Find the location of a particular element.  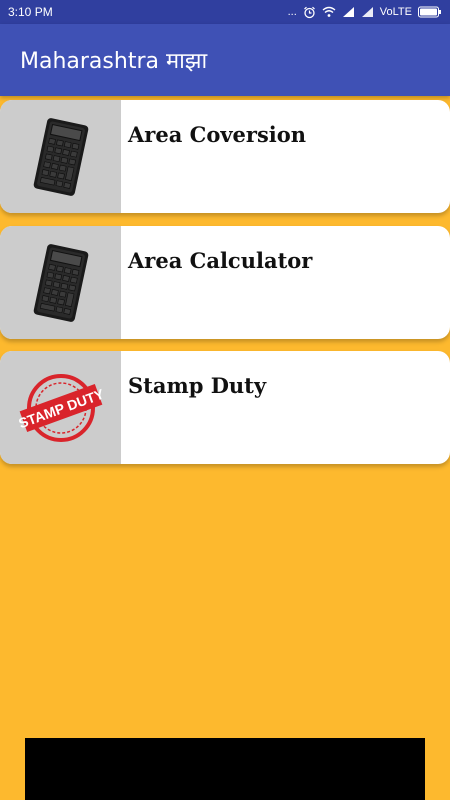

card-title: Area Coversion is located at coordinates (217, 134).